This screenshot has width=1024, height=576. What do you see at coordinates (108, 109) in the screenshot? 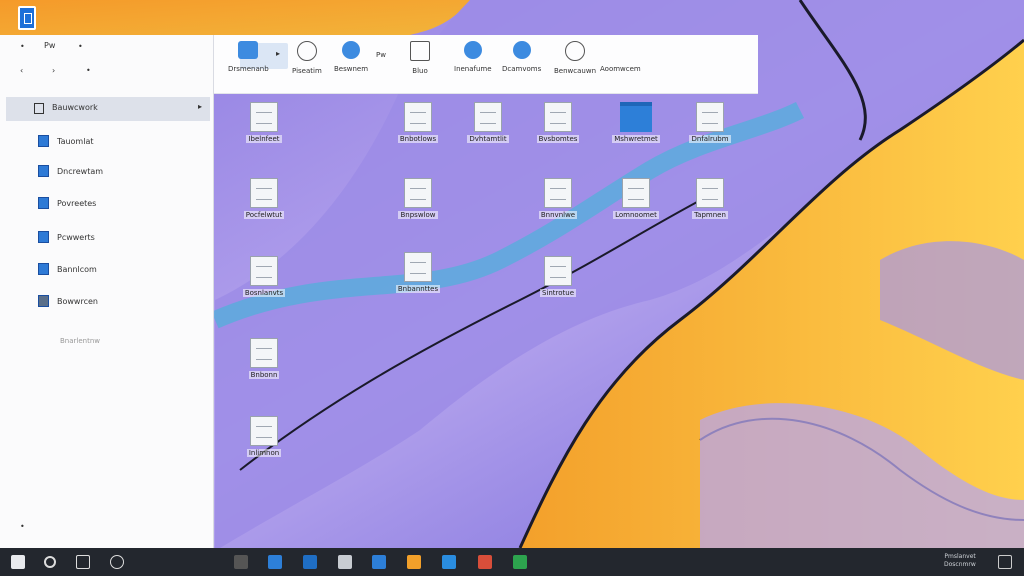
I see `sidebar-item-selected: Bauwcwork ▸` at bounding box center [108, 109].